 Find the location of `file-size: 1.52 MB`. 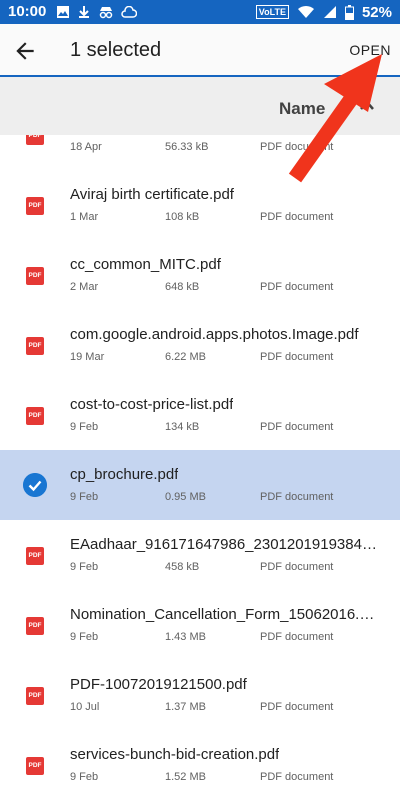

file-size: 1.52 MB is located at coordinates (185, 777).